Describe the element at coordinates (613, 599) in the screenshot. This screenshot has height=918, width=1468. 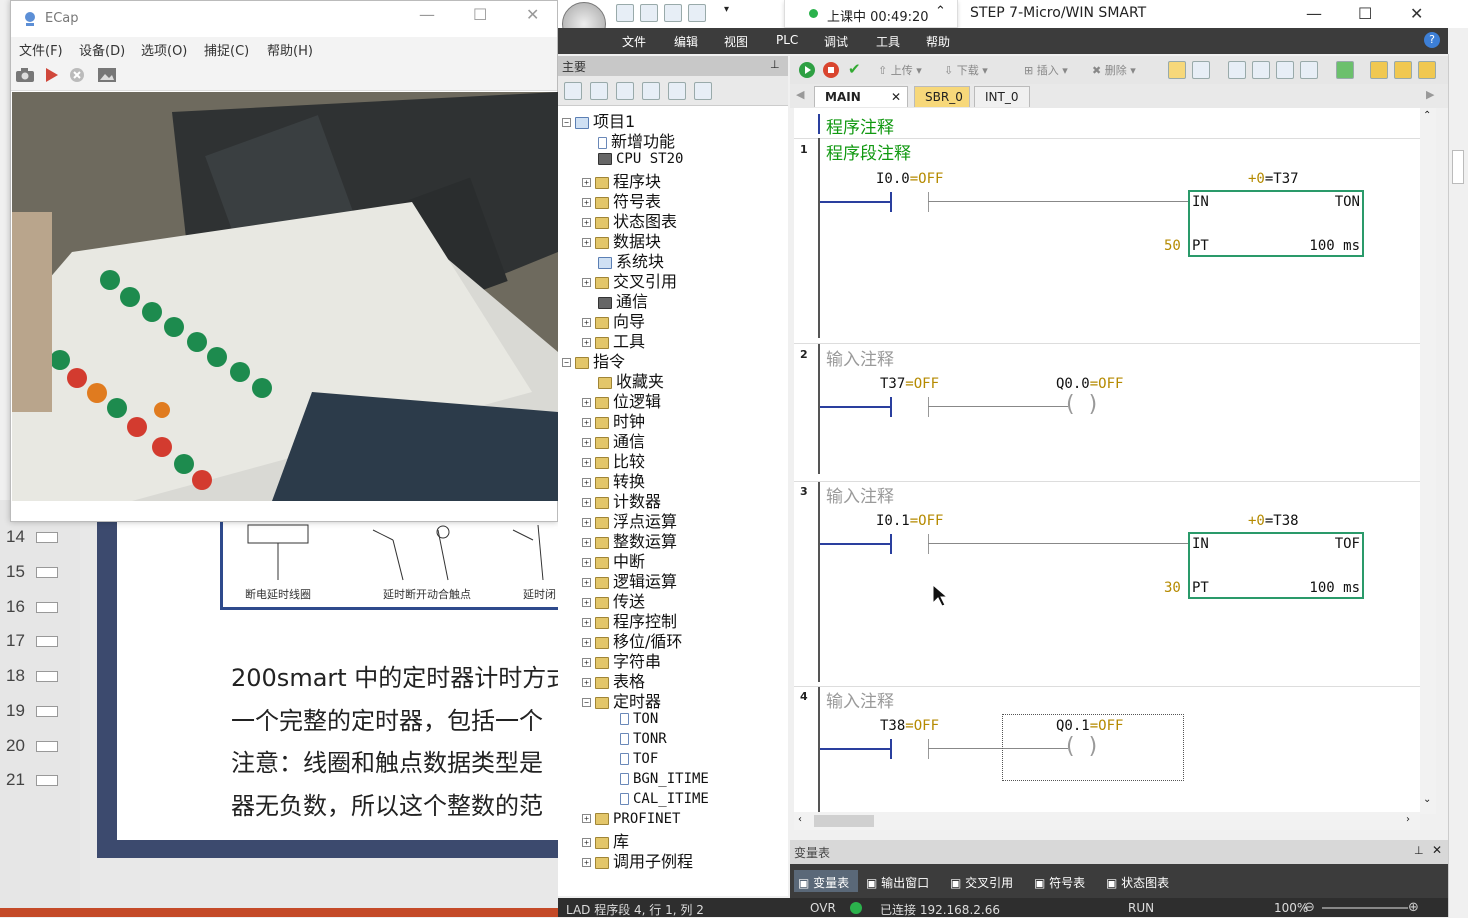
I see `tree-node: + 传送` at that location.